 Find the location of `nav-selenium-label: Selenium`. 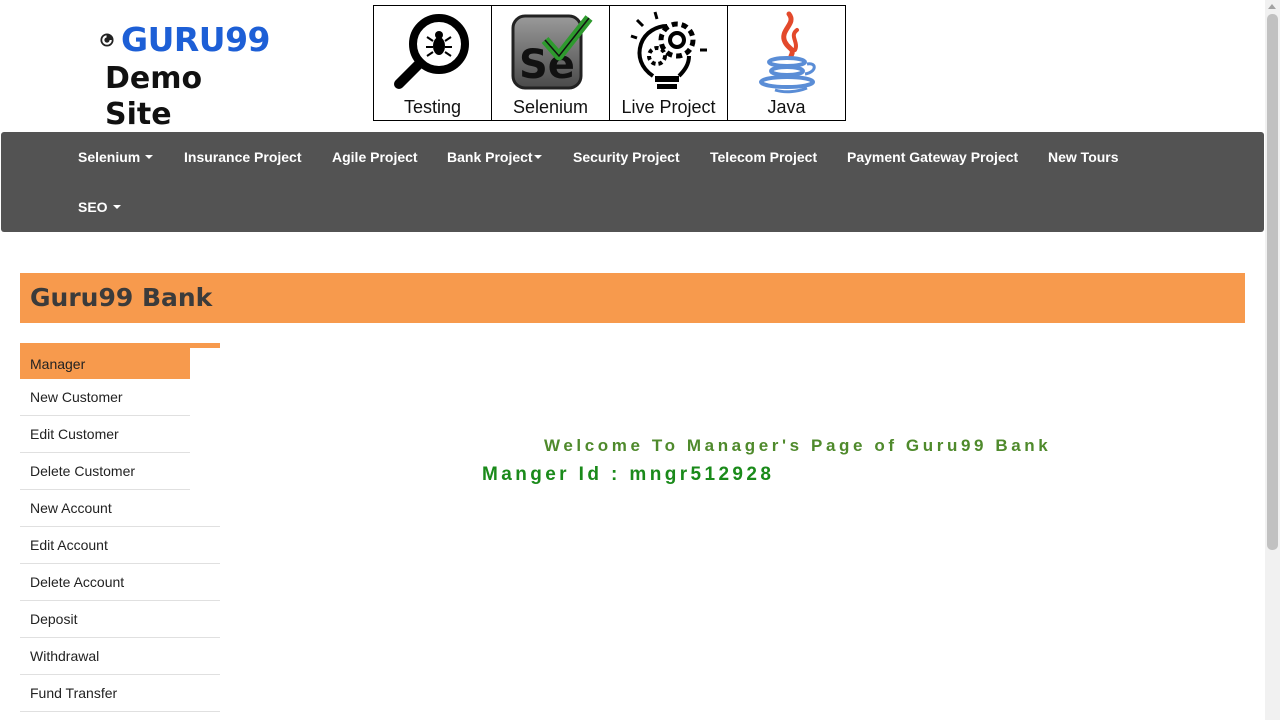

nav-selenium-label: Selenium is located at coordinates (109, 157).